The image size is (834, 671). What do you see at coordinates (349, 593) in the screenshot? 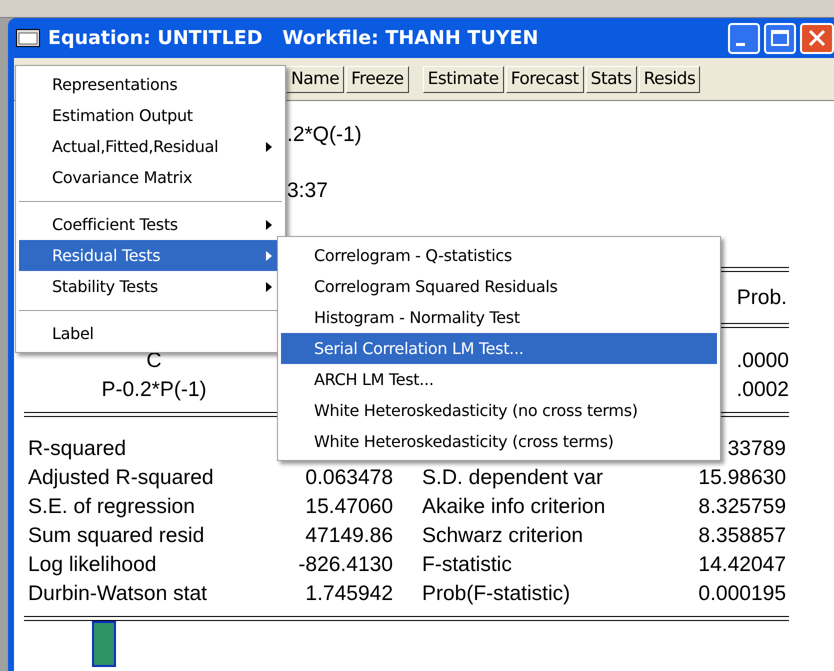
I see `table-cell: 1.745942` at bounding box center [349, 593].